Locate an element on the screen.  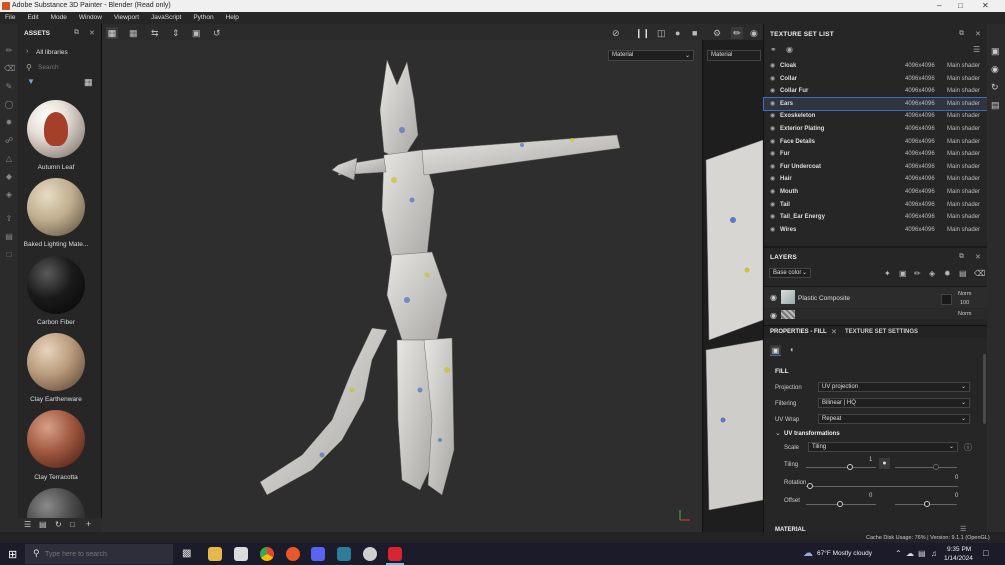
add-effect-icon: ✹ is located at coordinates (947, 273).